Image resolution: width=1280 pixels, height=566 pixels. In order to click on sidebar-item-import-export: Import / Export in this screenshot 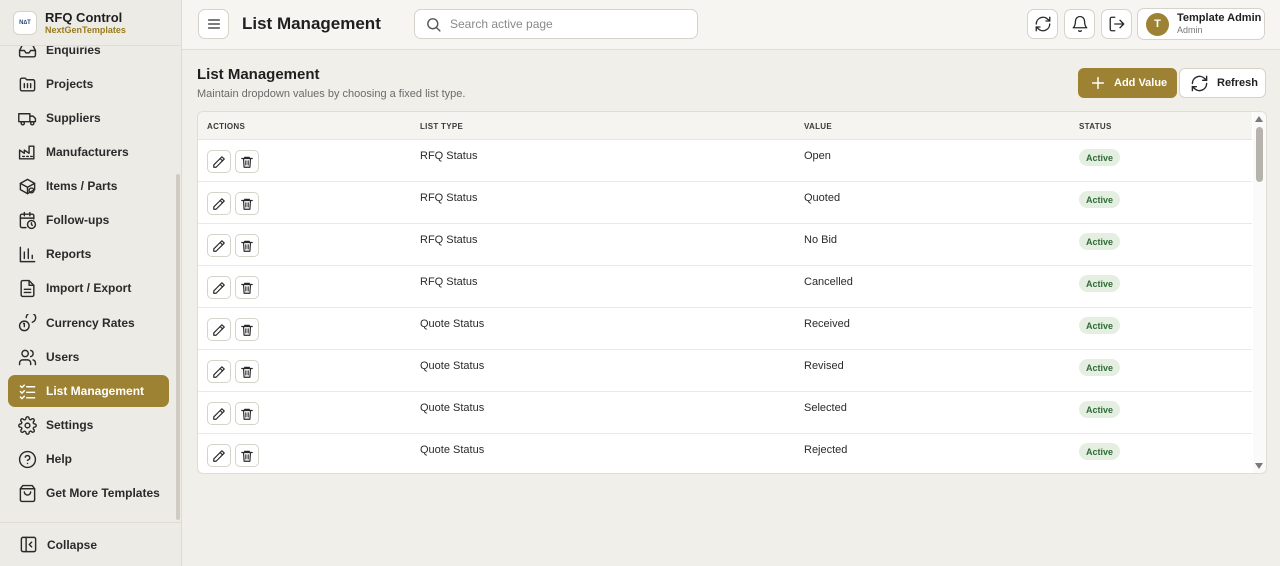, I will do `click(88, 288)`.